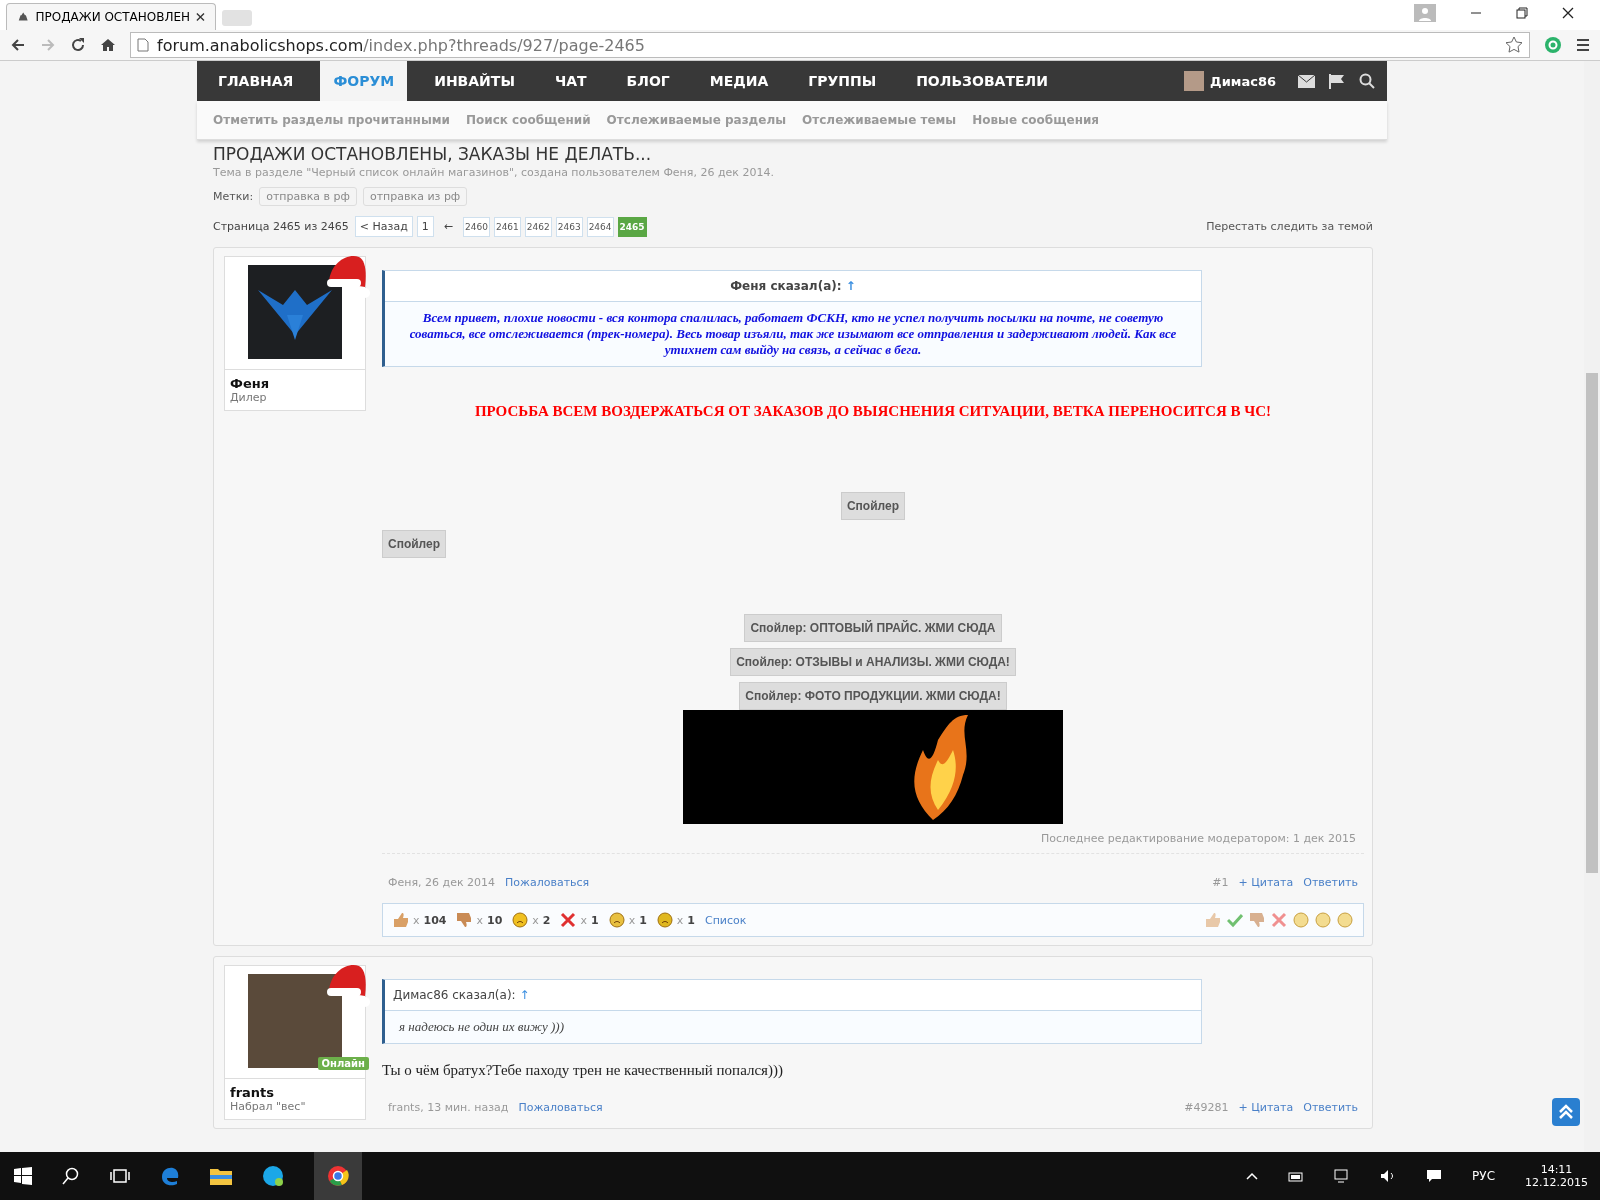 The image size is (1600, 1200). I want to click on clock: 14:11 12.12.2015, so click(1556, 1176).